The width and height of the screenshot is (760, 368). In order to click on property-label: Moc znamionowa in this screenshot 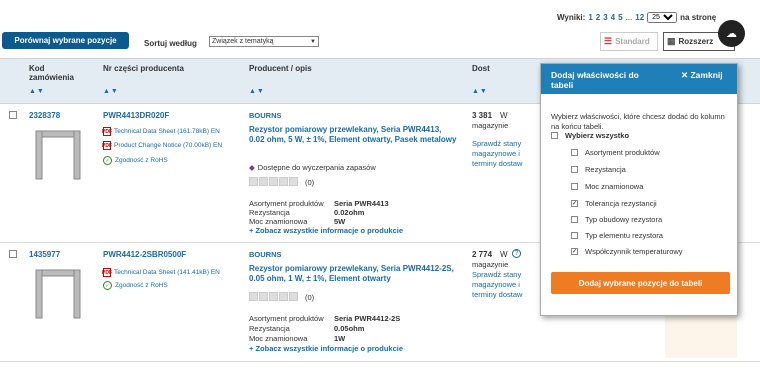, I will do `click(614, 186)`.